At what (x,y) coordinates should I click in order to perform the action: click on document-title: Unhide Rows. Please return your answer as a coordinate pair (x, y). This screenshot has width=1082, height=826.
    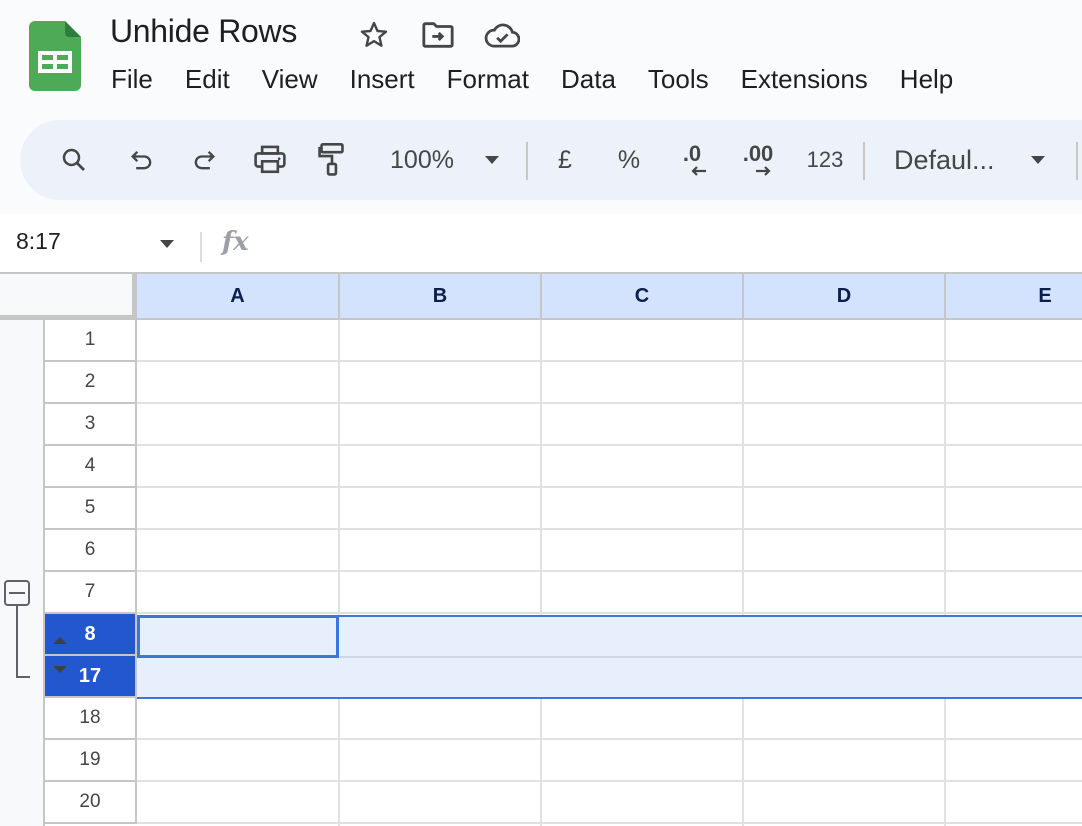
    Looking at the image, I should click on (203, 31).